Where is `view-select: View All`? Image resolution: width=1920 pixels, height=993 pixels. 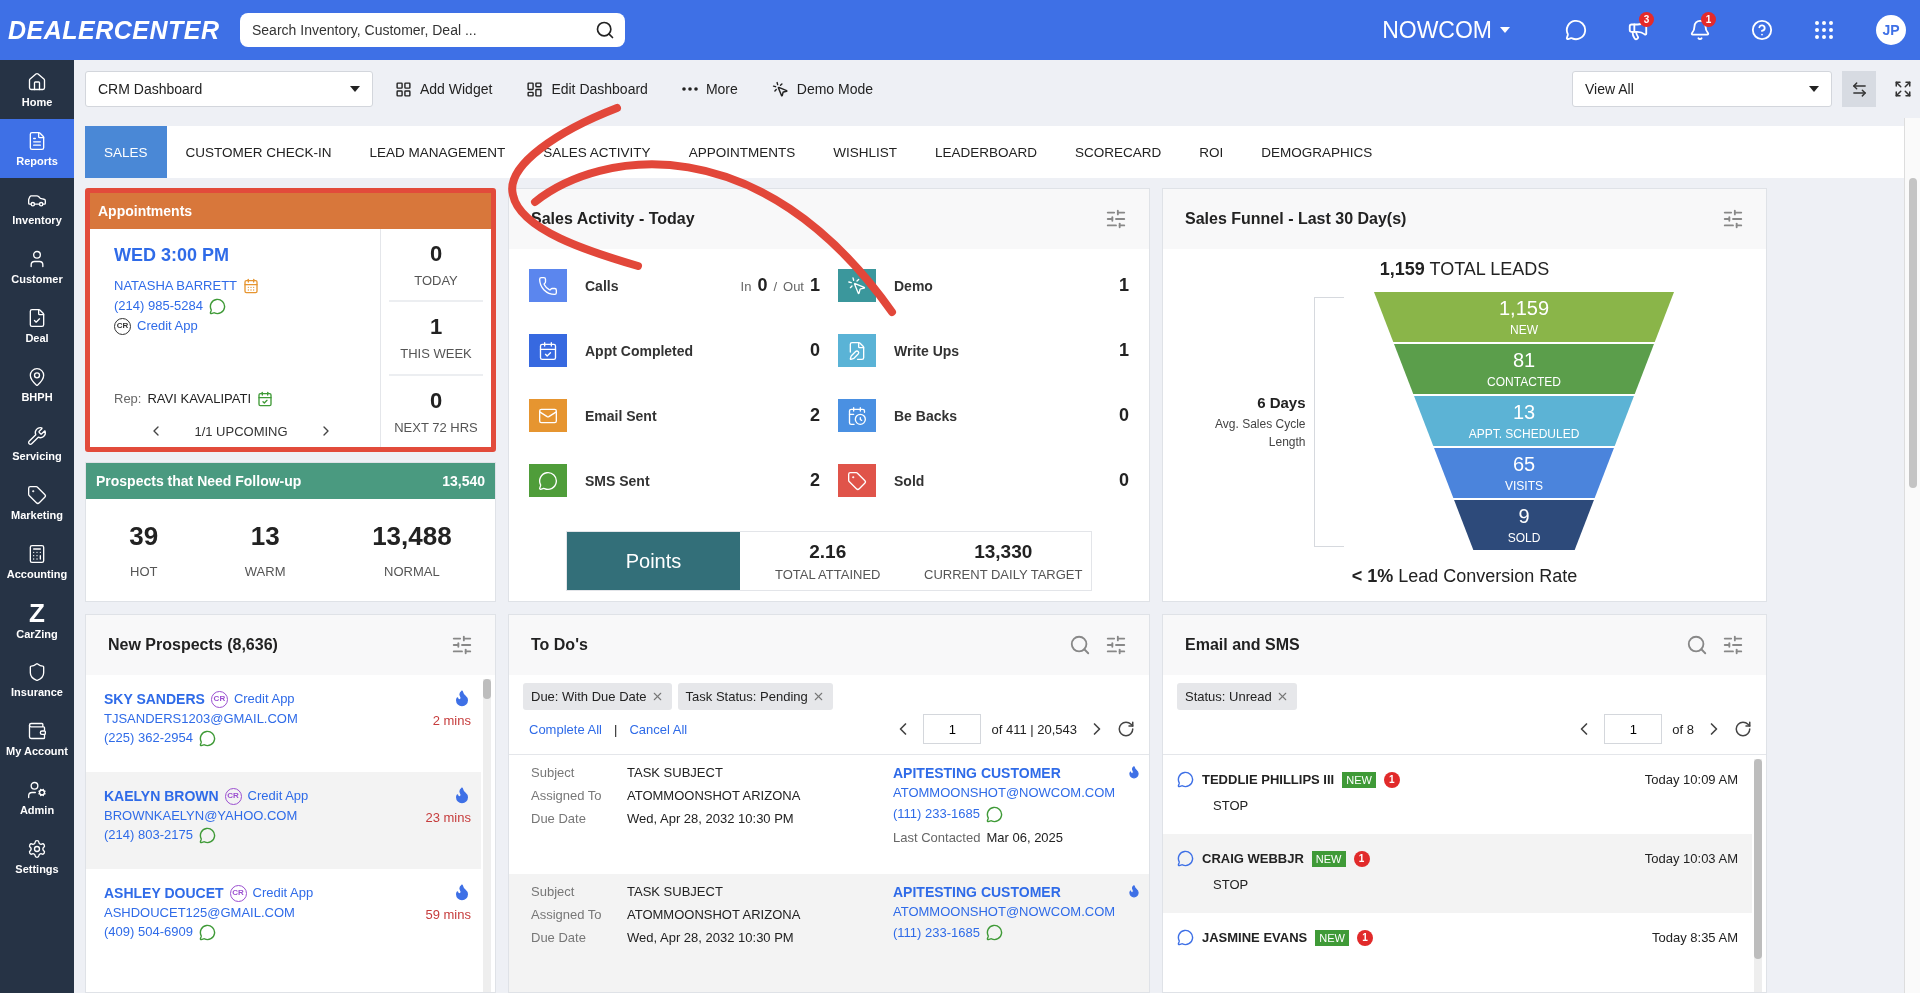
view-select: View All is located at coordinates (1702, 89).